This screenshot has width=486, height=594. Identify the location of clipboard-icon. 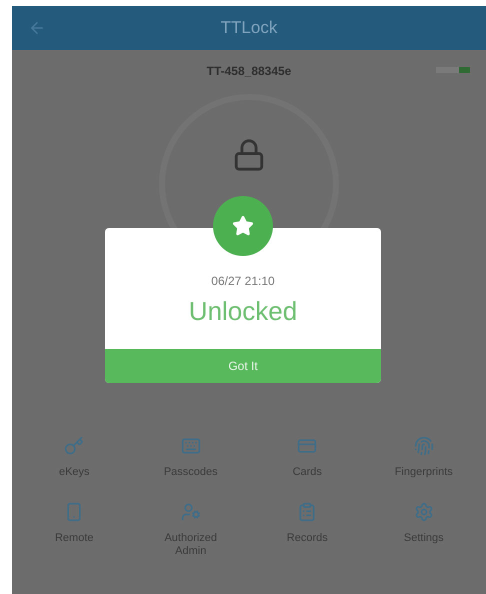
(307, 512).